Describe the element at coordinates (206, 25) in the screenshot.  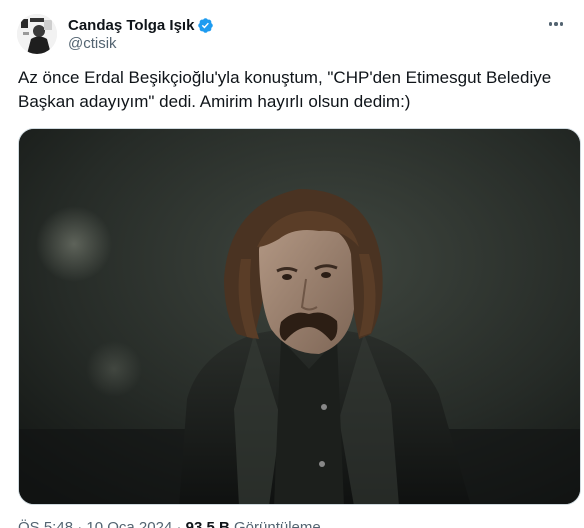
I see `verified-badge-icon` at that location.